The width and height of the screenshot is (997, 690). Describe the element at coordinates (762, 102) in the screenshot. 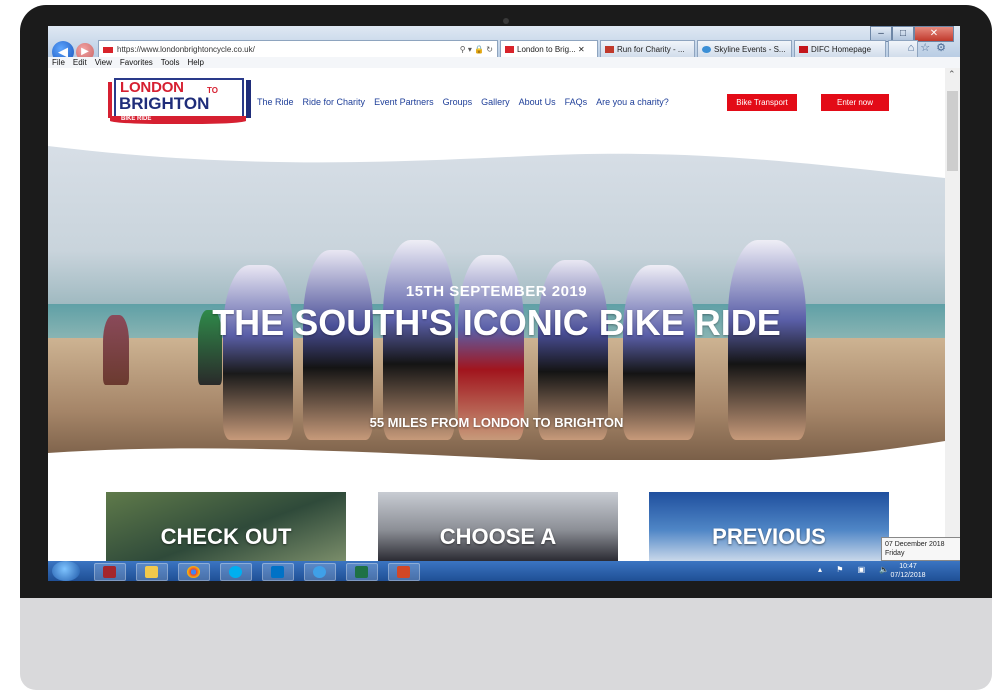

I see `bike-transport-button: Bike Transport` at that location.